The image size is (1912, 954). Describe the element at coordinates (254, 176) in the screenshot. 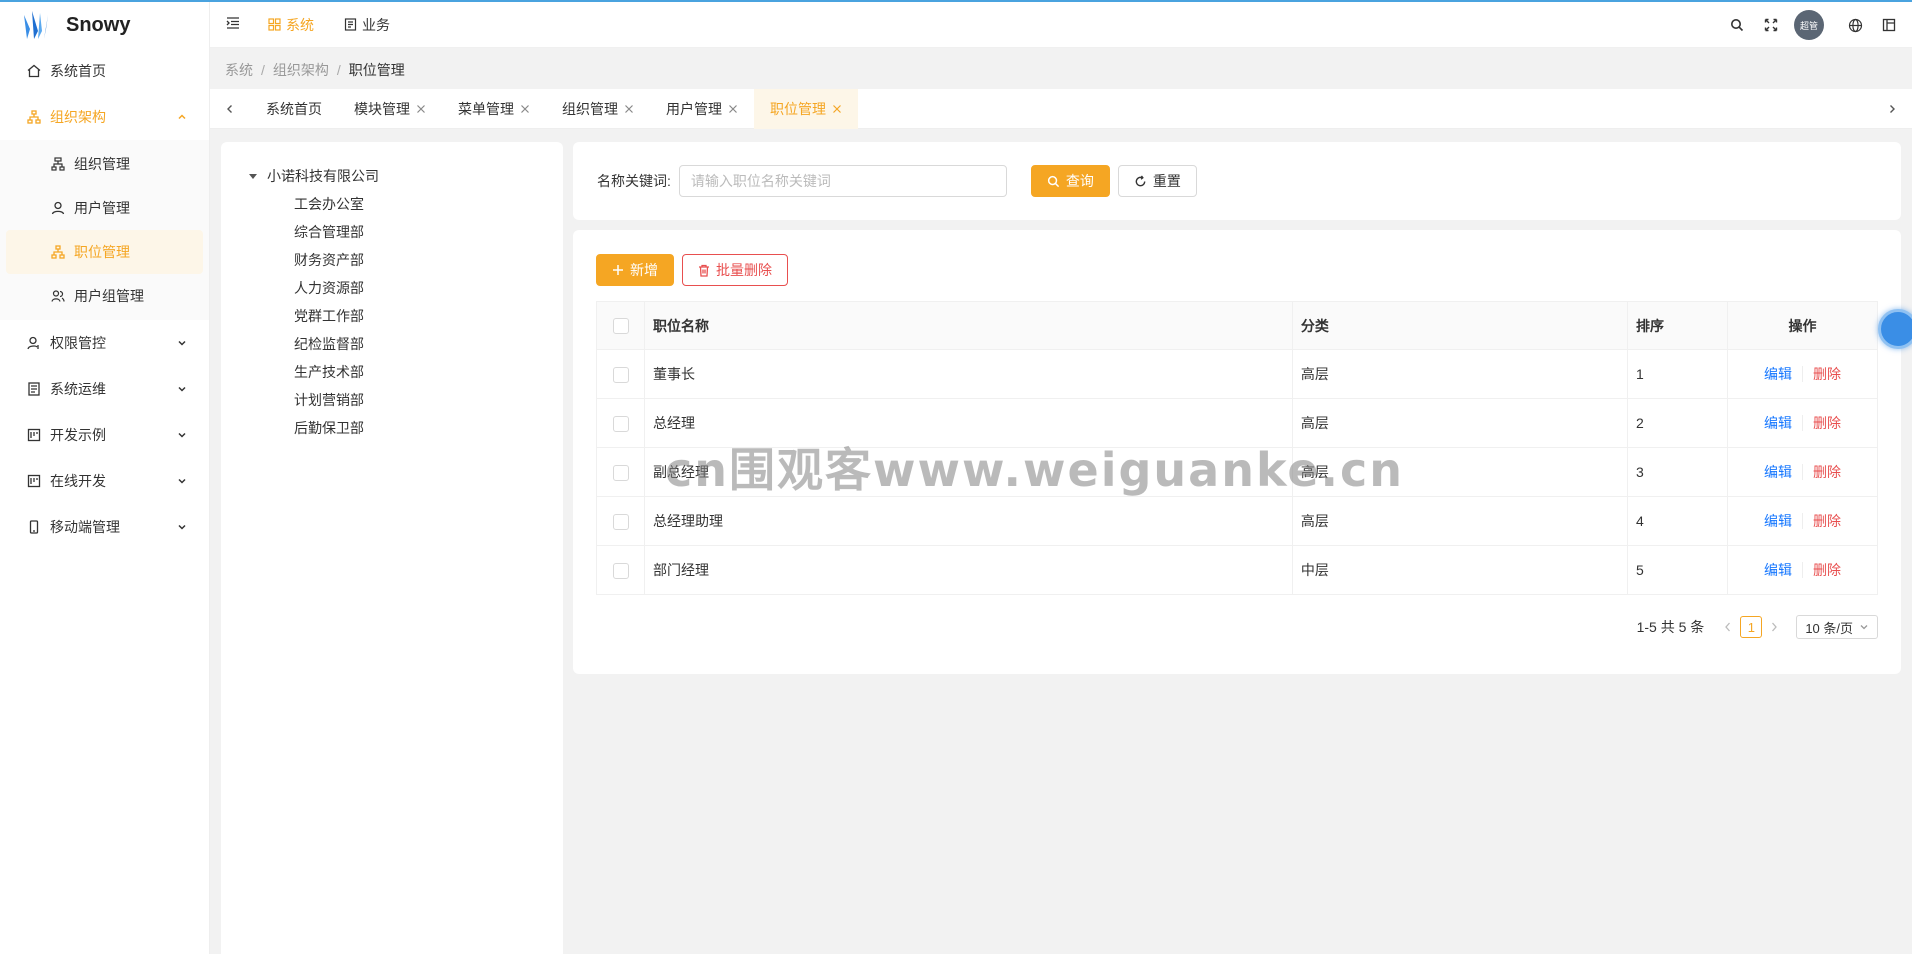

I see `caret-down-icon` at that location.